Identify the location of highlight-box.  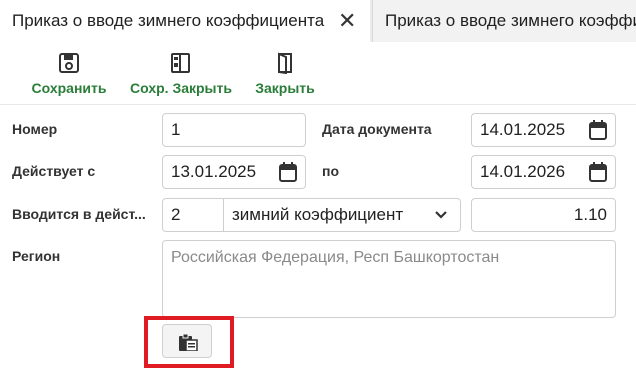
(189, 342).